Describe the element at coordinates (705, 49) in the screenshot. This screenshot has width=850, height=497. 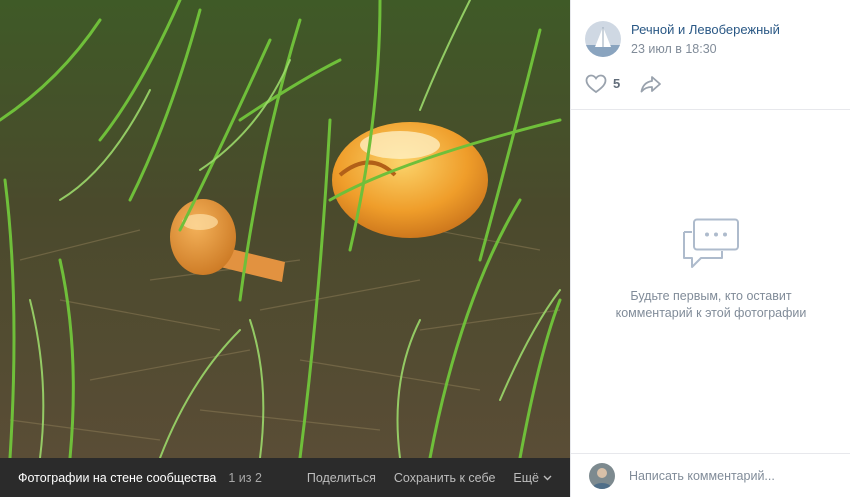
I see `post-date: 23 июл в 18:30` at that location.